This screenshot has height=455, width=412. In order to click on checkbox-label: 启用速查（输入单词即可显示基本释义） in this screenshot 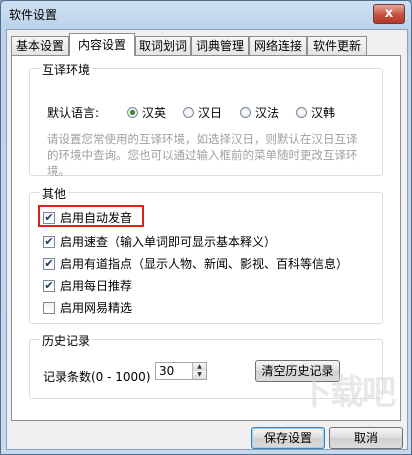, I will do `click(168, 242)`.